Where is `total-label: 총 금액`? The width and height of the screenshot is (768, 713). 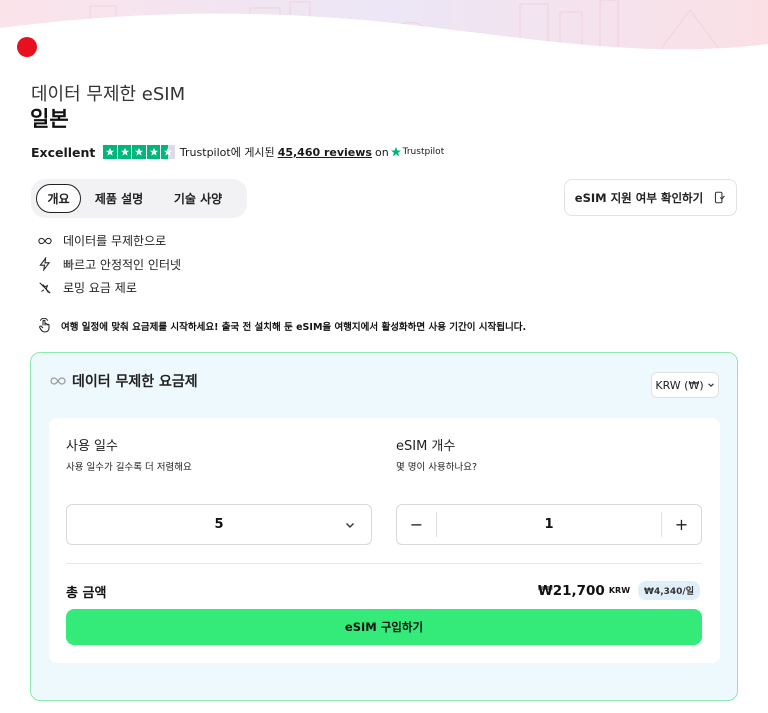
total-label: 총 금액 is located at coordinates (86, 593).